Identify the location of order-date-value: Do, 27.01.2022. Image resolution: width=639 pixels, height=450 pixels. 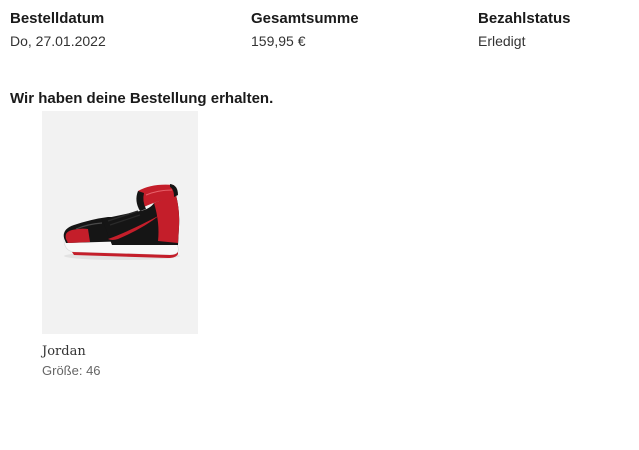
(58, 41).